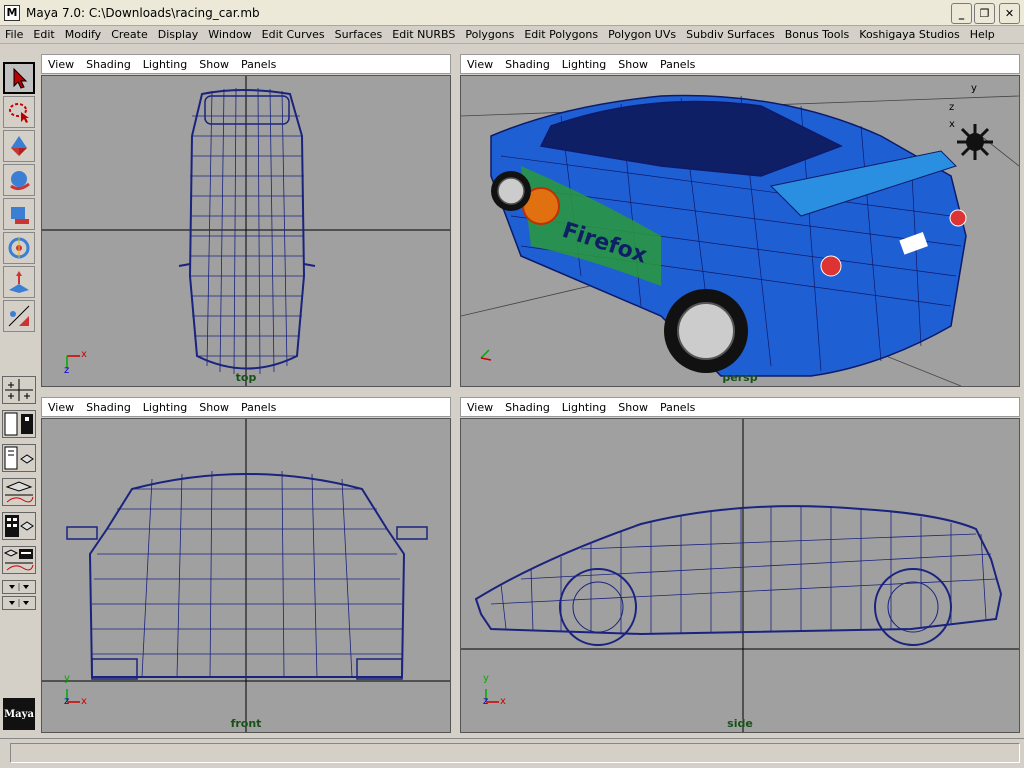  I want to click on rotate-tool-button, so click(19, 180).